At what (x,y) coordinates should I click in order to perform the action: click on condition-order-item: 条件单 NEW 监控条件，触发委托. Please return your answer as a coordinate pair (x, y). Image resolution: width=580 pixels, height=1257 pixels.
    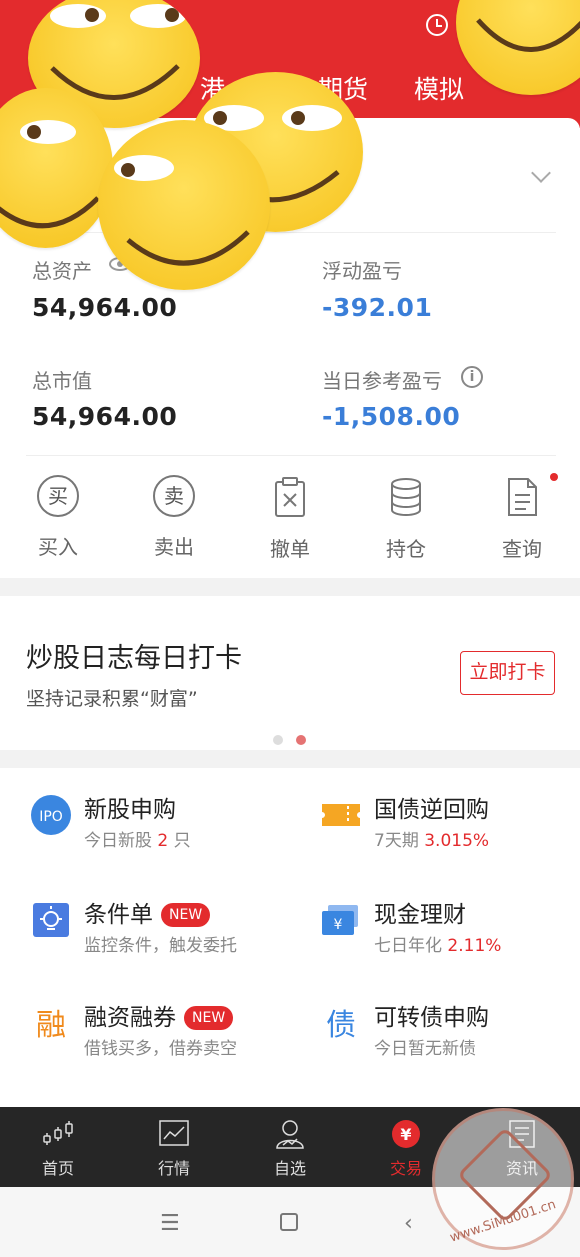
    Looking at the image, I should click on (160, 930).